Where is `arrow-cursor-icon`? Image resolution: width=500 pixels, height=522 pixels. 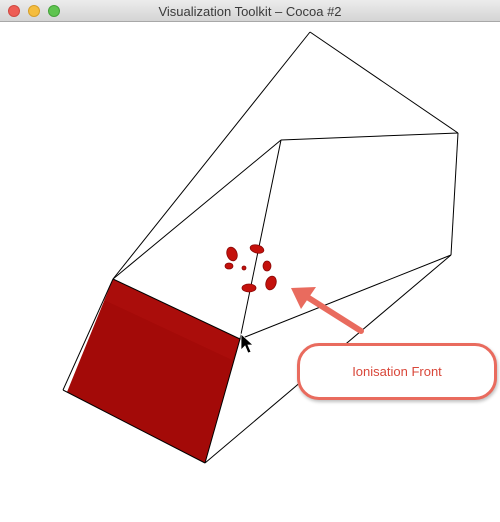 arrow-cursor-icon is located at coordinates (247, 343).